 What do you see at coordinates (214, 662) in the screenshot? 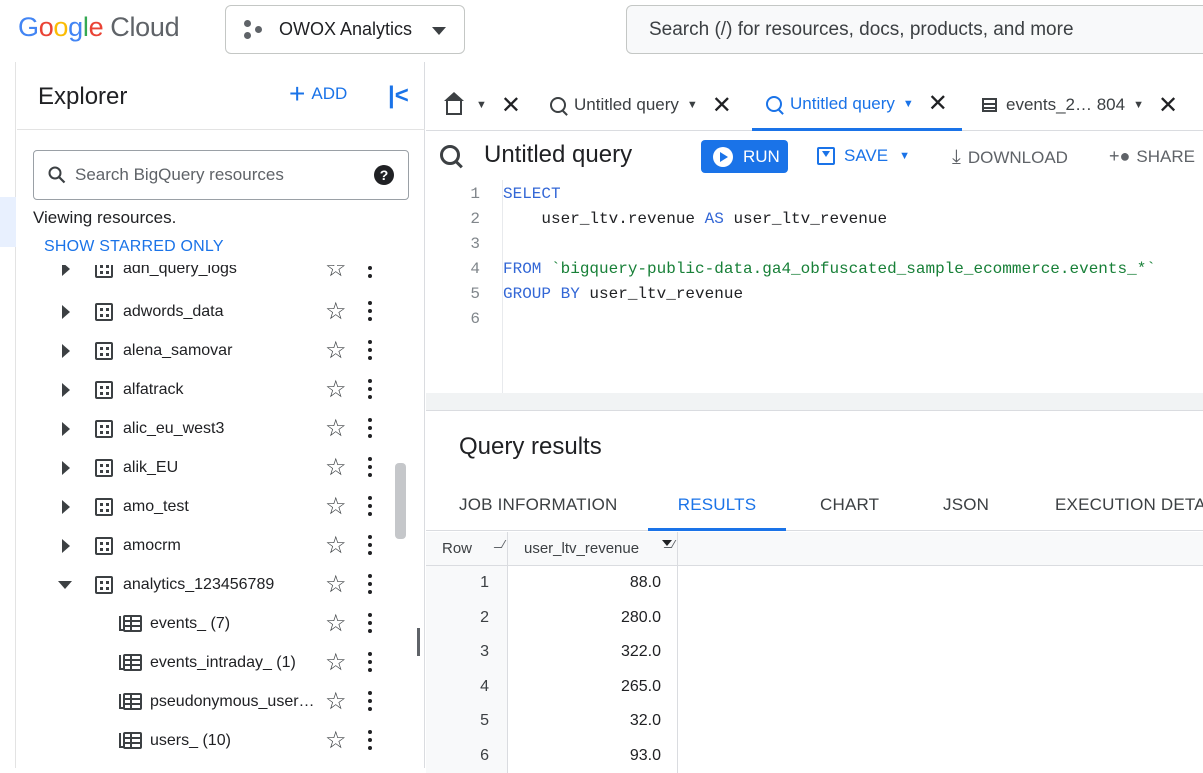
I see `tree-row: events_intraday_ (1) ☆` at bounding box center [214, 662].